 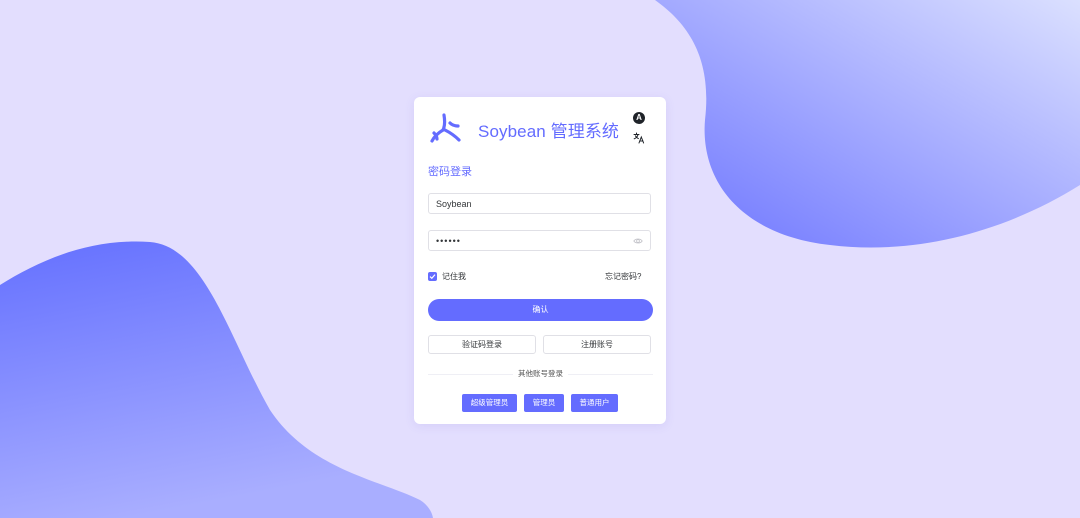 I want to click on theme-toggle-icon: A, so click(x=639, y=118).